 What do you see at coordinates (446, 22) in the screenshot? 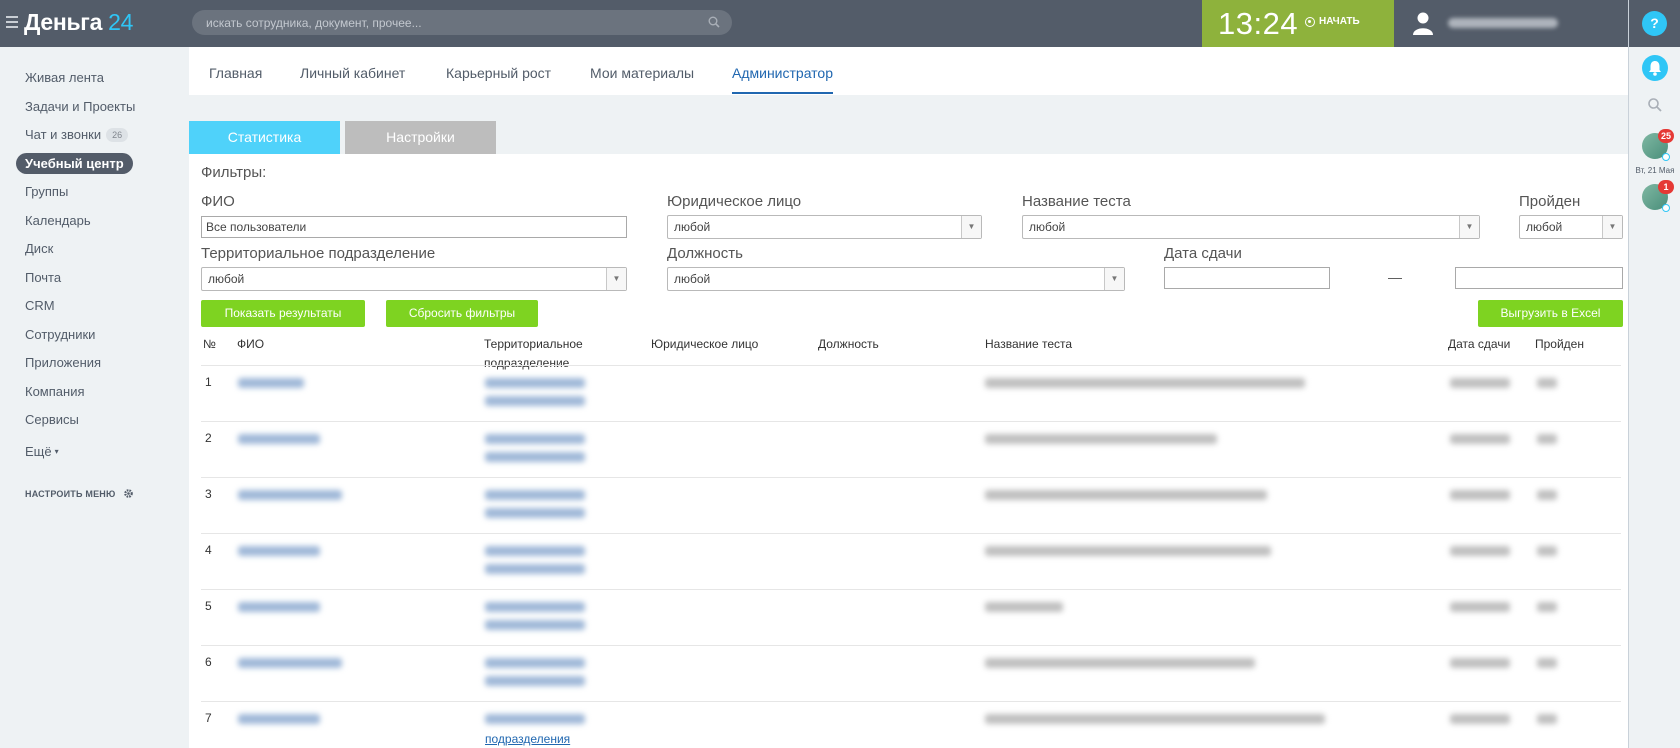
I see `search-input` at bounding box center [446, 22].